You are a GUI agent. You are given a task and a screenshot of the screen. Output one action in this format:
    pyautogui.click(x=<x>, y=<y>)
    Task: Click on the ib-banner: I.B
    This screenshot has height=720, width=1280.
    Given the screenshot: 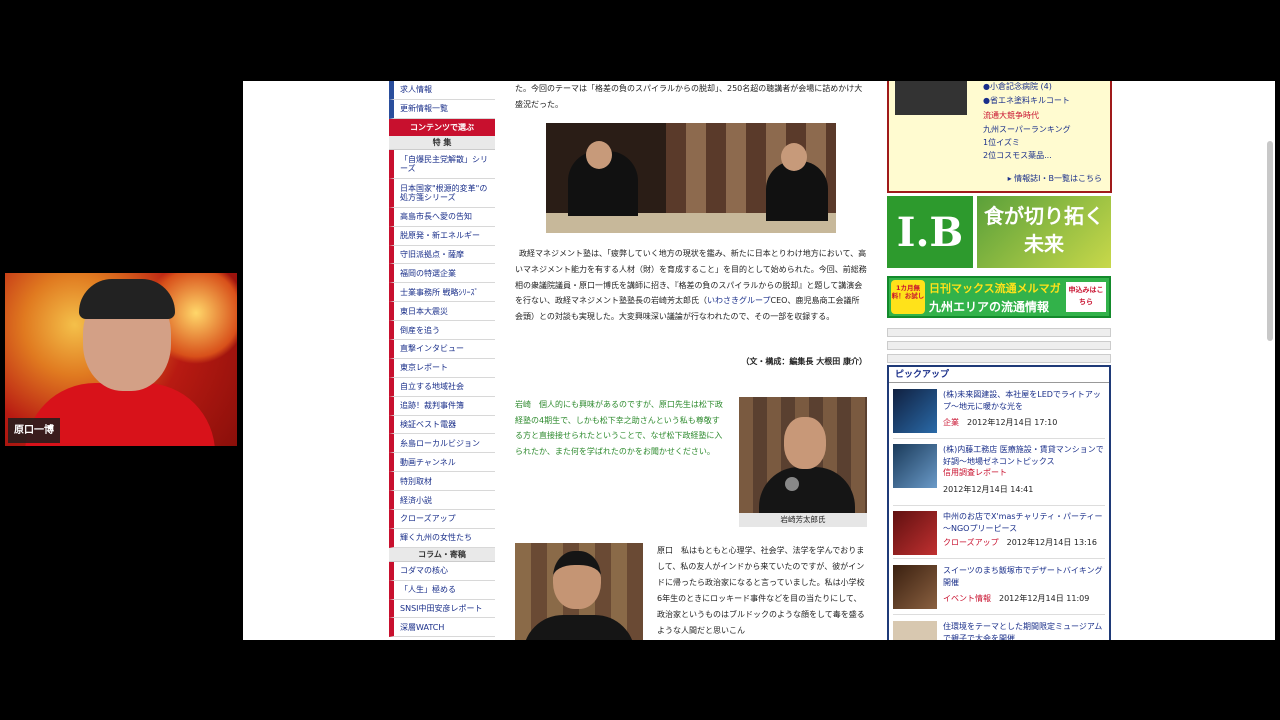 What is the action you would take?
    pyautogui.click(x=930, y=232)
    